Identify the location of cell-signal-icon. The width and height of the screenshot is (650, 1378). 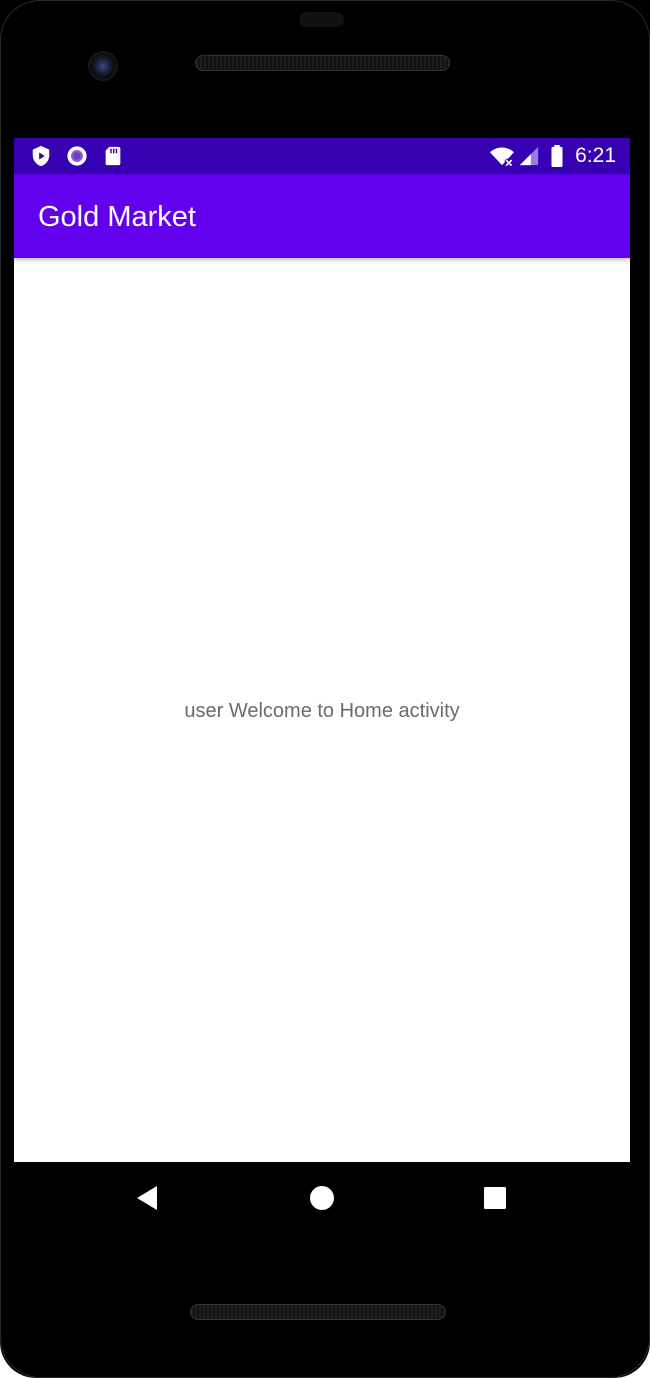
(529, 156).